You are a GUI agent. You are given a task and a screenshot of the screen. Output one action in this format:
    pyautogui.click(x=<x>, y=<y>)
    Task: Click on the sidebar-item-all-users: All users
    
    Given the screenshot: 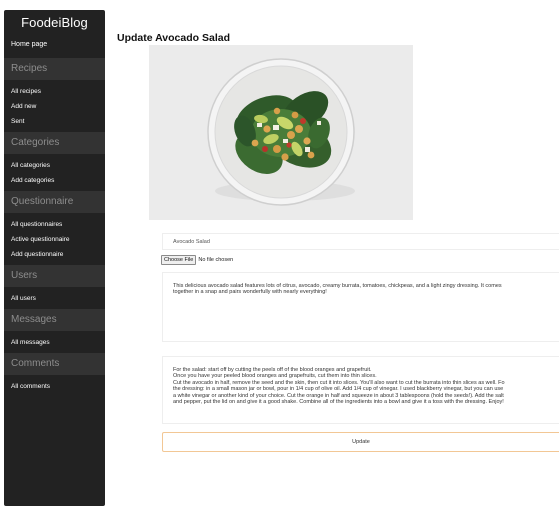 What is the action you would take?
    pyautogui.click(x=54, y=301)
    